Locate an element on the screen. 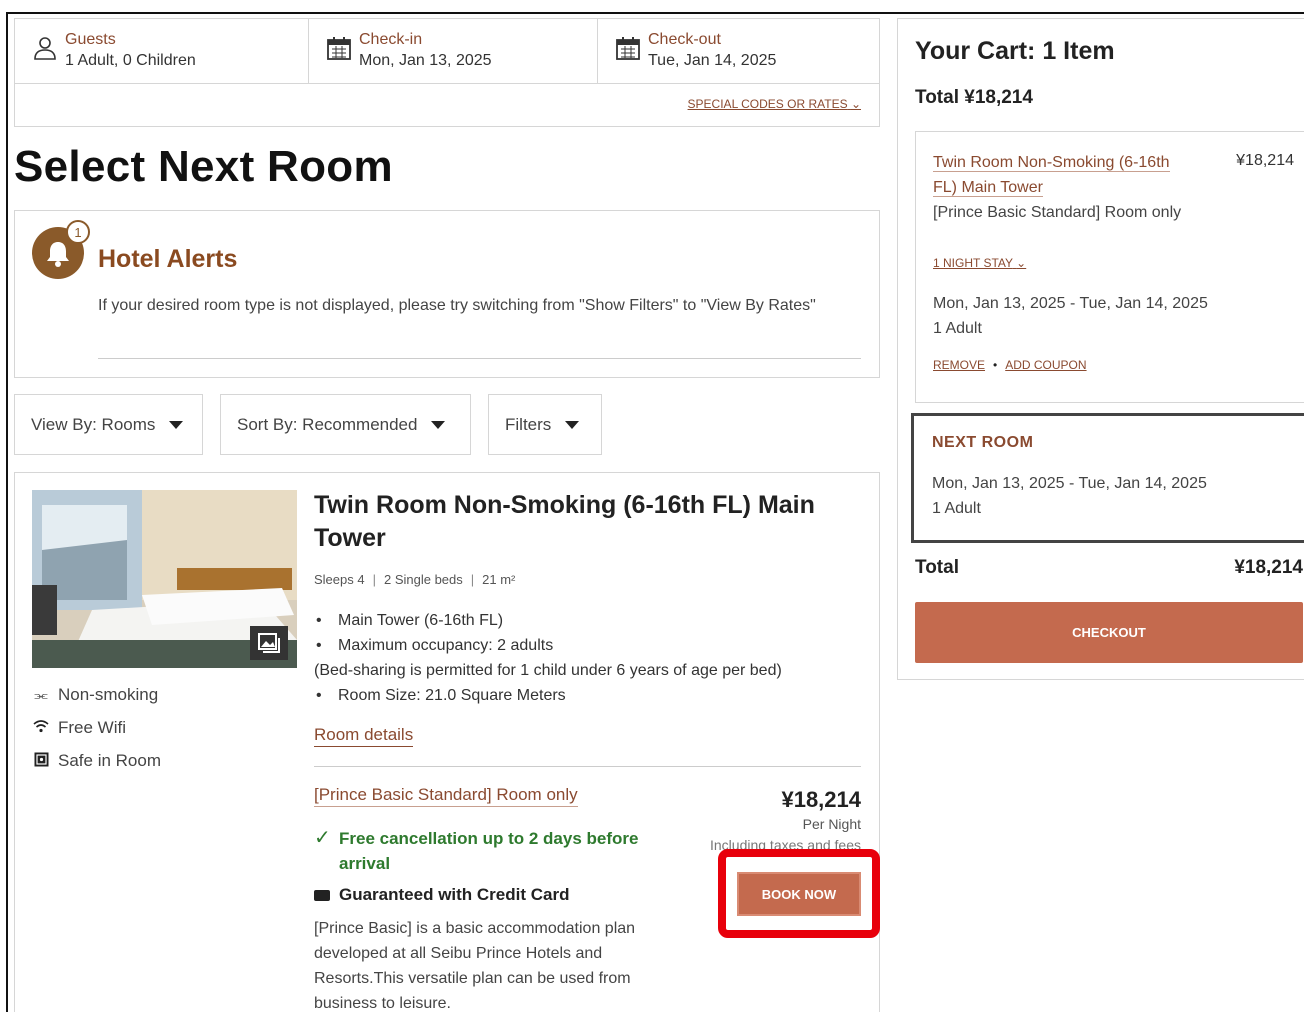 The image size is (1304, 1012). no-smoking-icon: ⫘ is located at coordinates (41, 695).